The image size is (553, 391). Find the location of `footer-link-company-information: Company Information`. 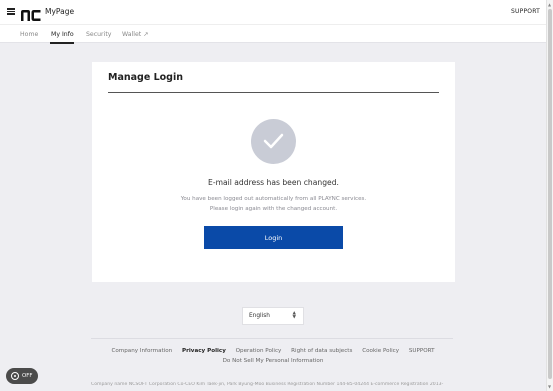

footer-link-company-information: Company Information is located at coordinates (141, 351).